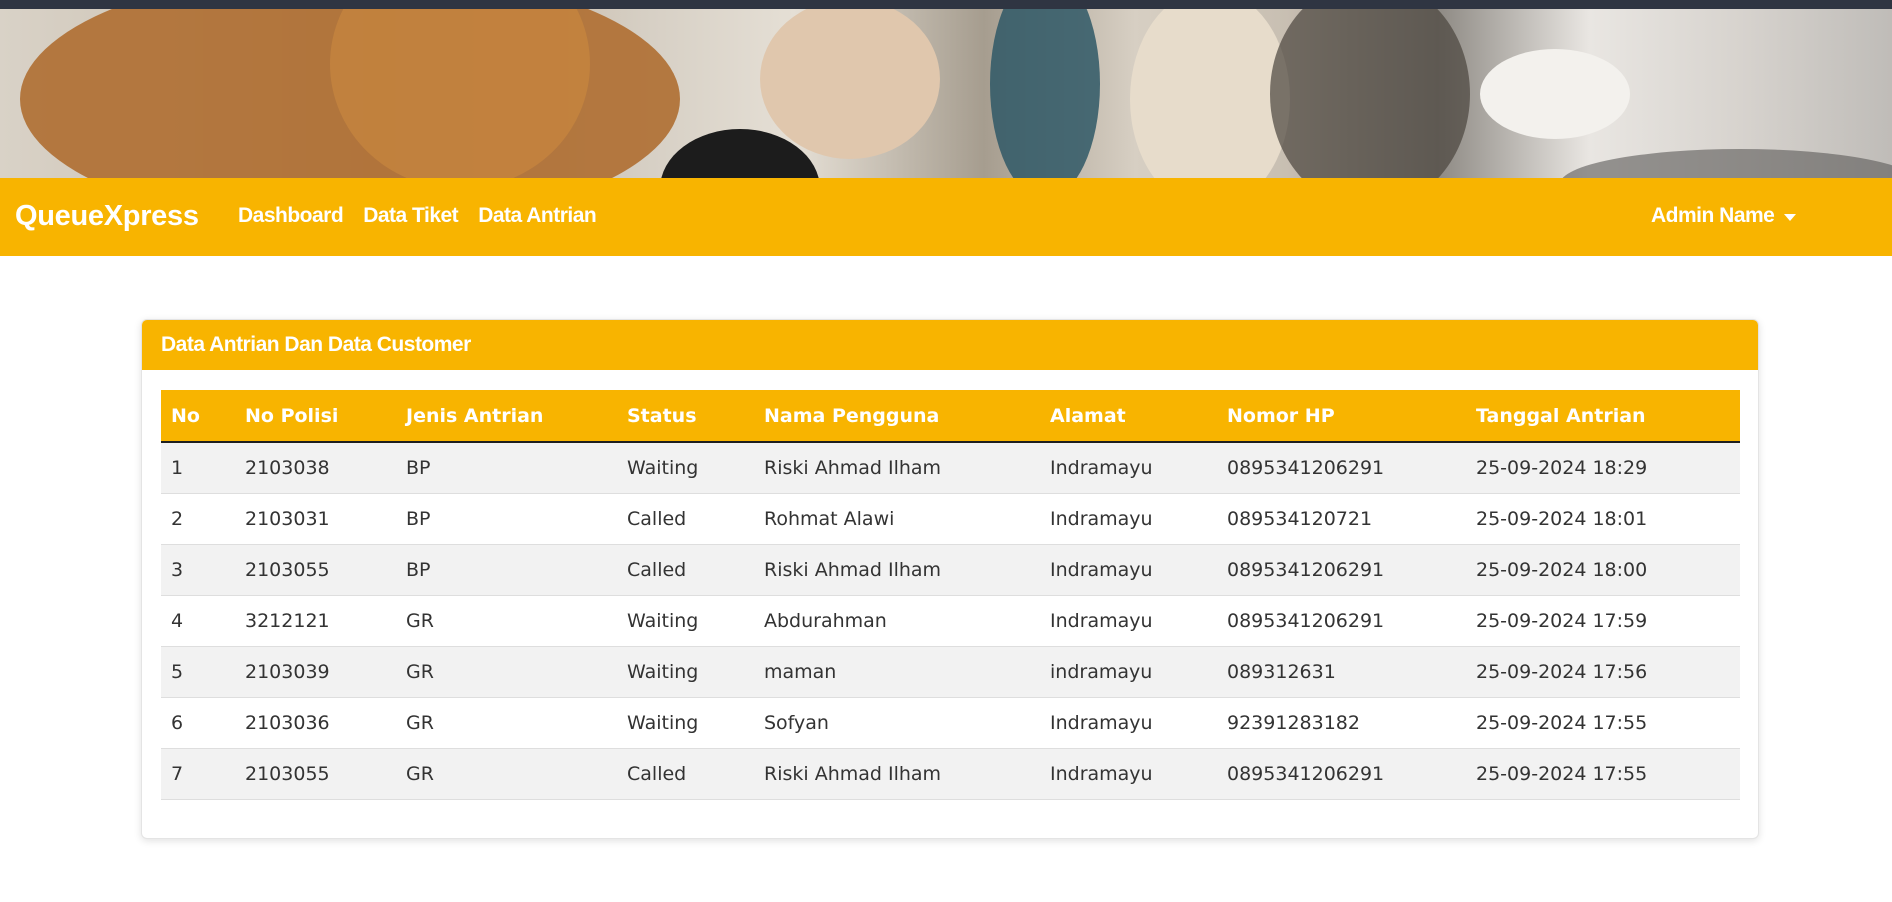  Describe the element at coordinates (796, 722) in the screenshot. I see `cell-nama-pengguna: Sofyan` at that location.